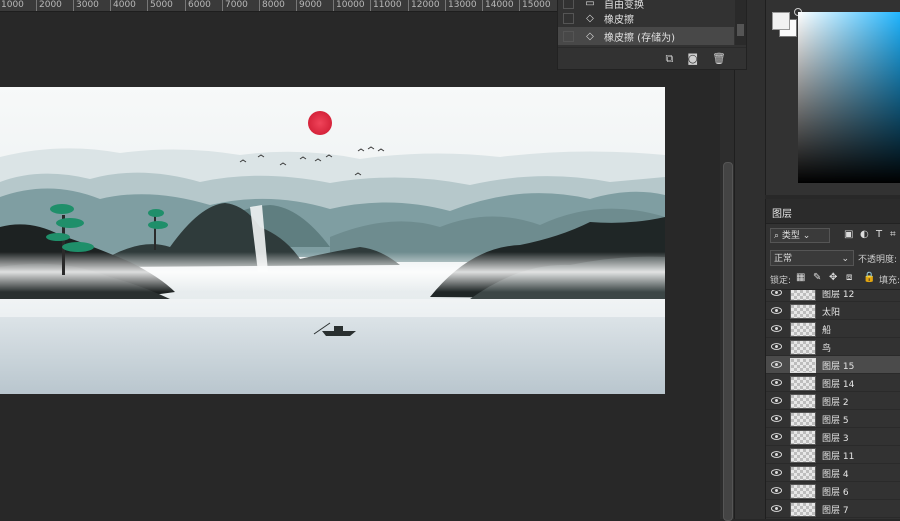 This screenshot has height=521, width=900. Describe the element at coordinates (833, 365) in the screenshot. I see `layer-row-selected: 图层 15` at that location.